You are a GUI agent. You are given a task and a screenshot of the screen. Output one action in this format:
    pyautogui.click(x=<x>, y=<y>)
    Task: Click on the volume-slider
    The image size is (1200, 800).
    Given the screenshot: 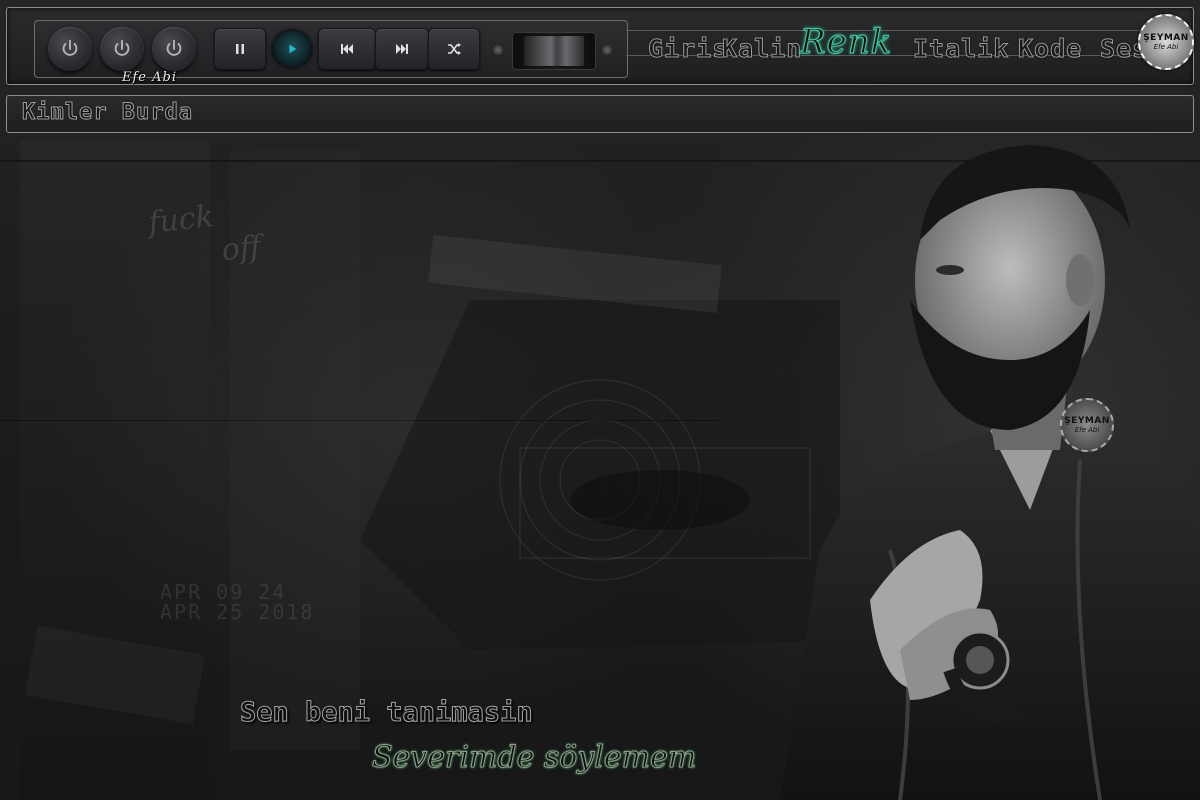 What is the action you would take?
    pyautogui.click(x=554, y=51)
    